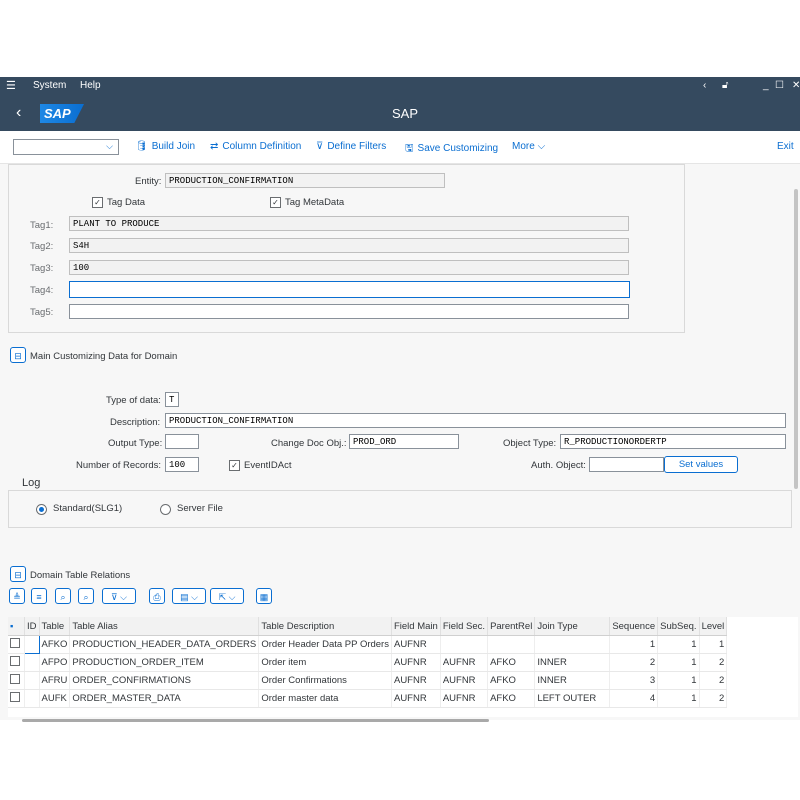 This screenshot has height=800, width=800. Describe the element at coordinates (97, 202) in the screenshot. I see `tag-data-checkbox: ✓` at that location.